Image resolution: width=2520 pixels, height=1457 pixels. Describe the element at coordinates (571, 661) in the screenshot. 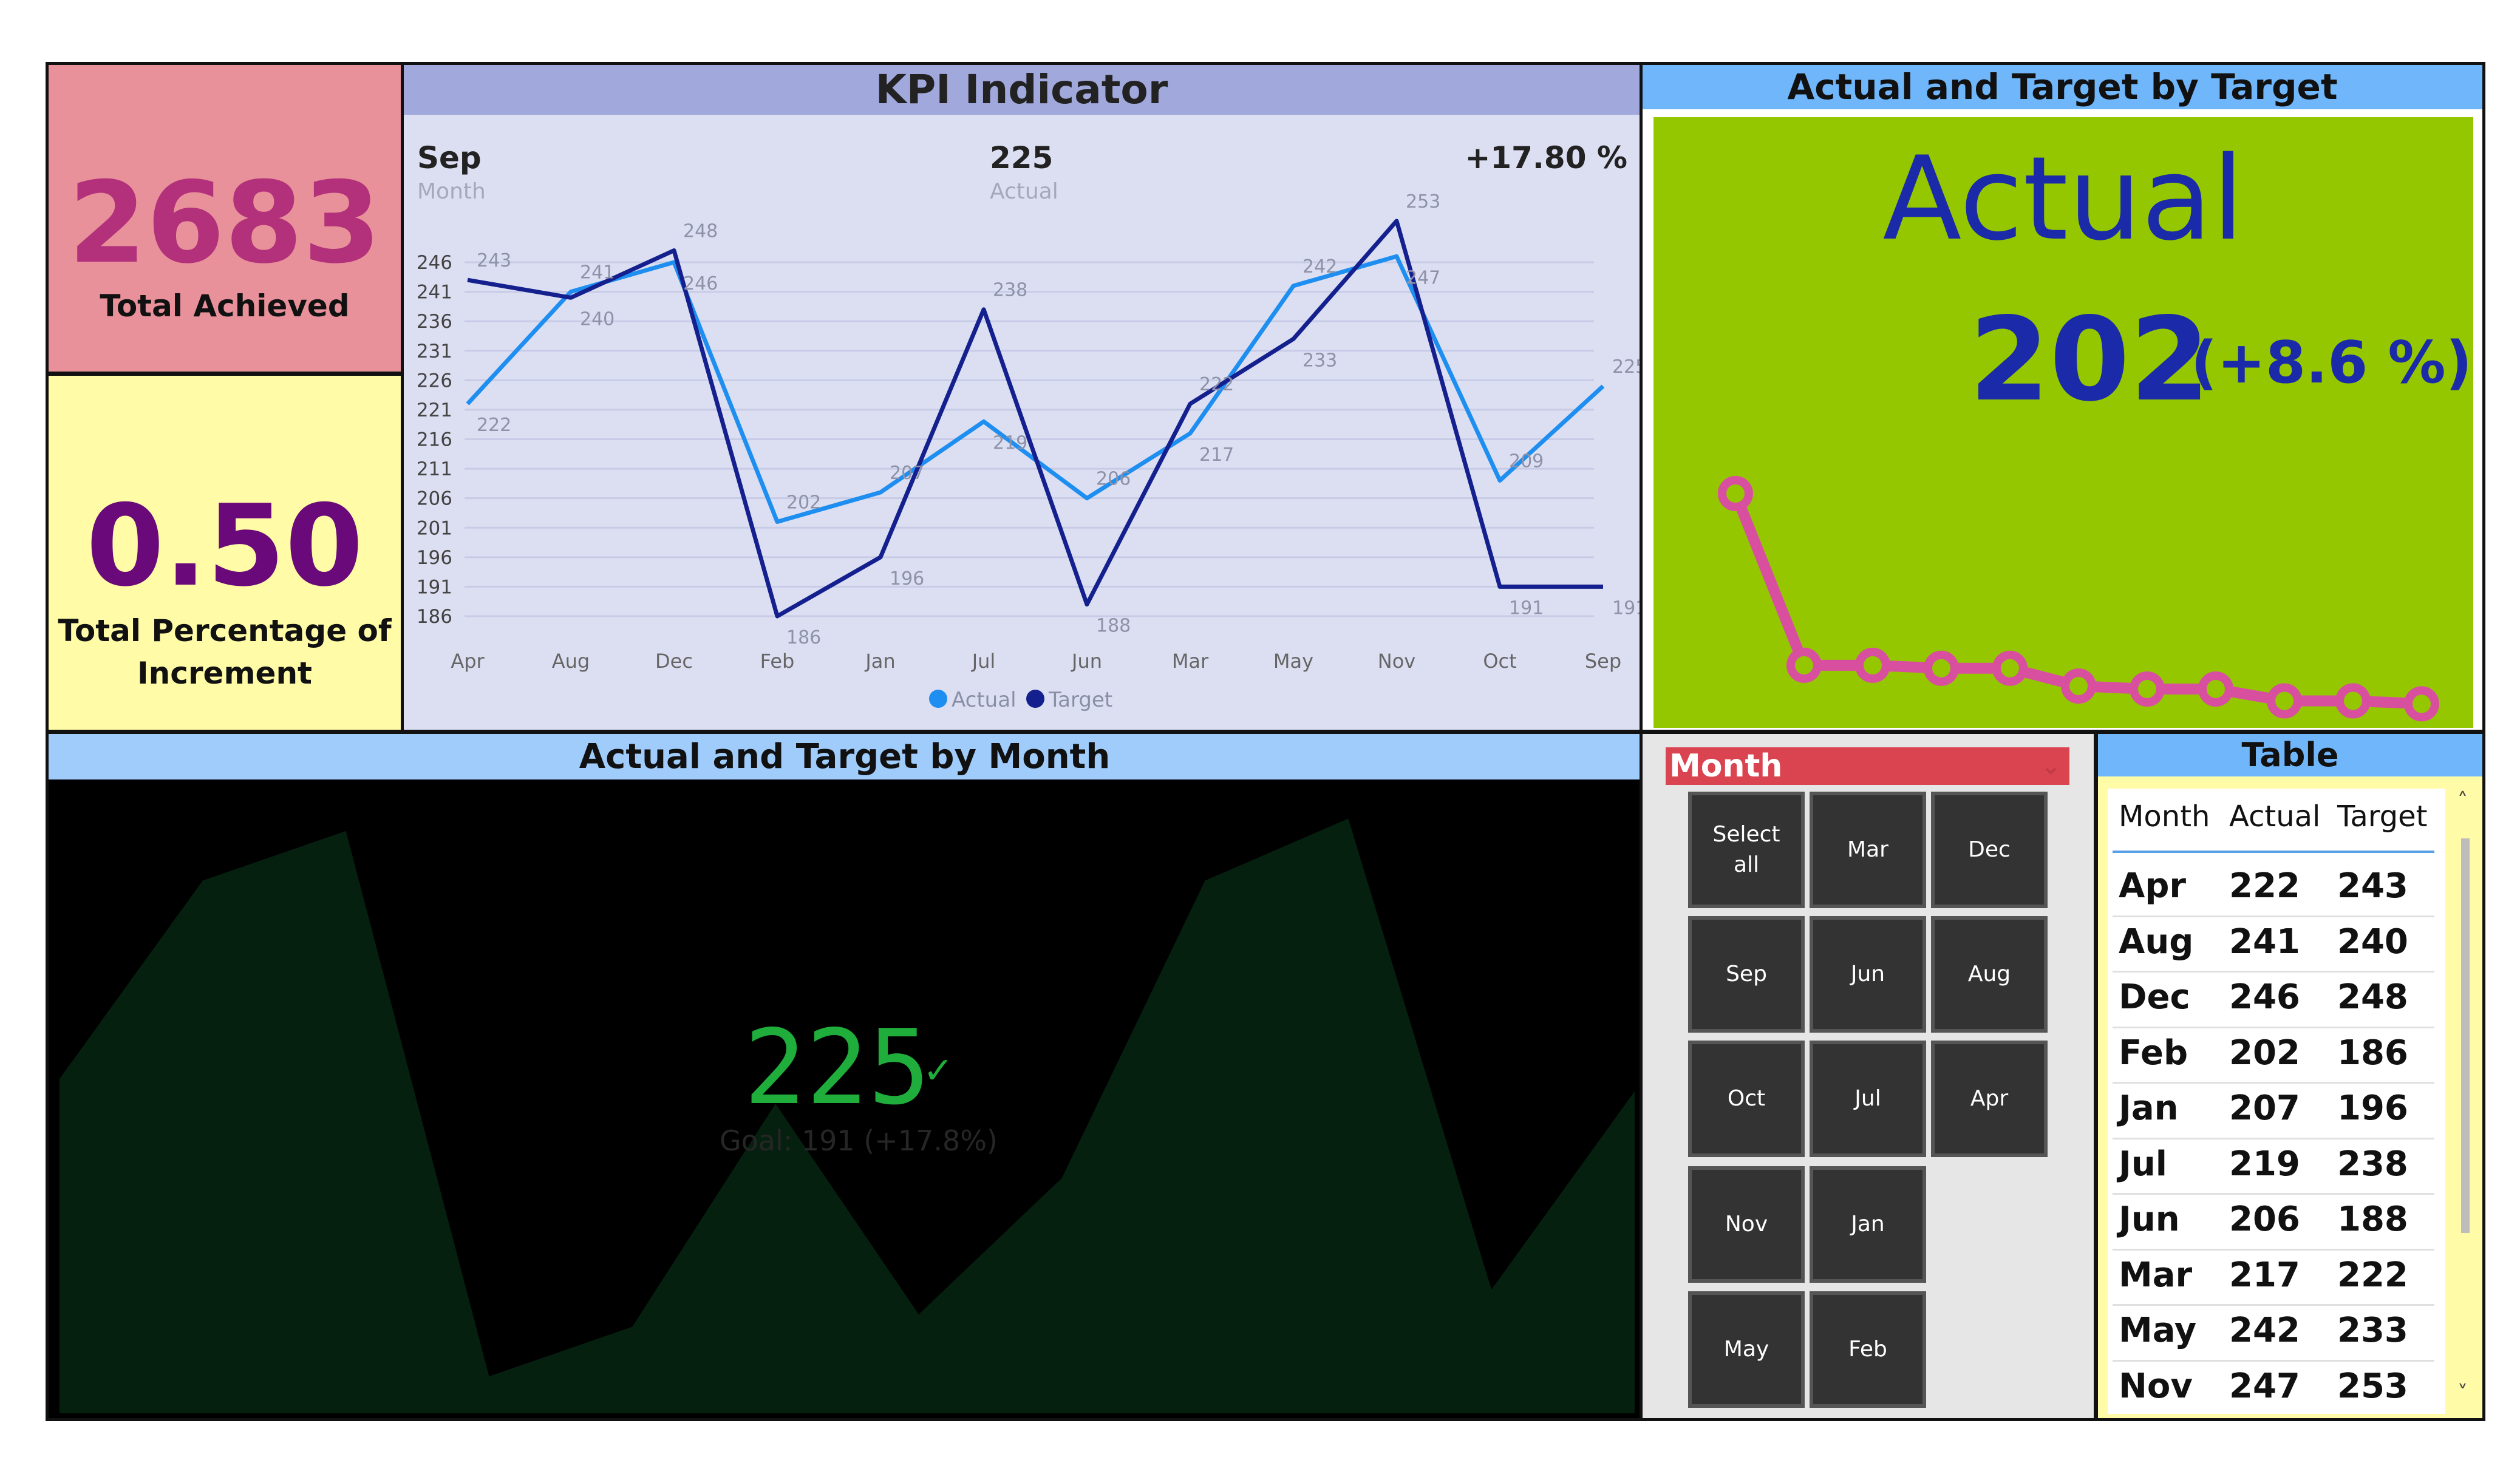

I see `x-tick-label: Aug` at that location.